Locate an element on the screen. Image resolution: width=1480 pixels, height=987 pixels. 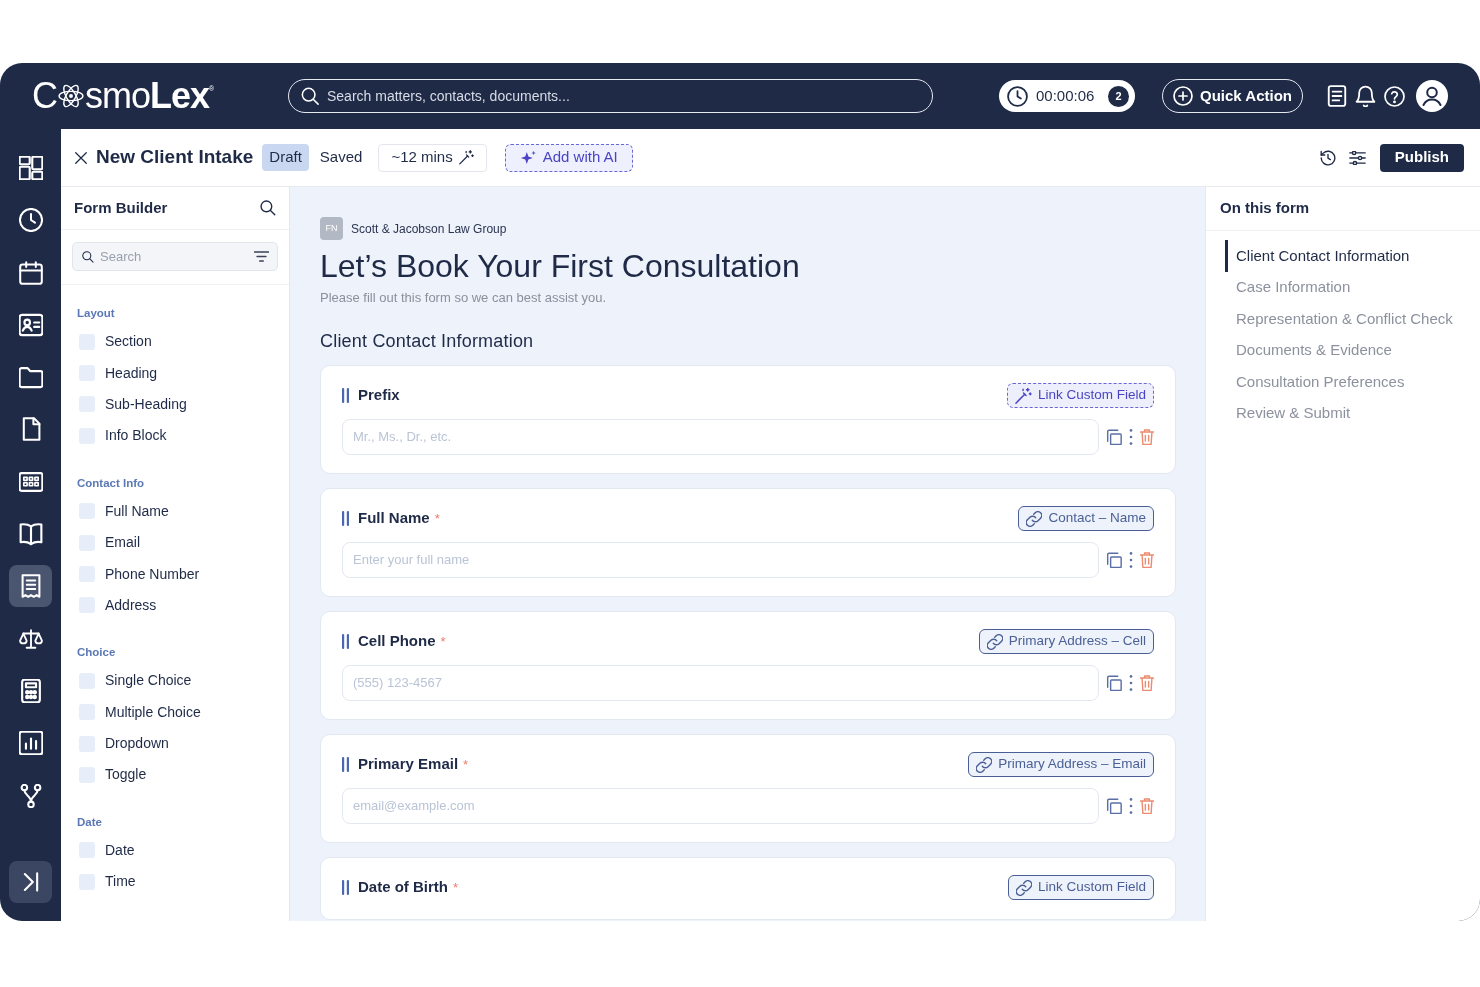
field-type-item: Info Block is located at coordinates (175, 436).